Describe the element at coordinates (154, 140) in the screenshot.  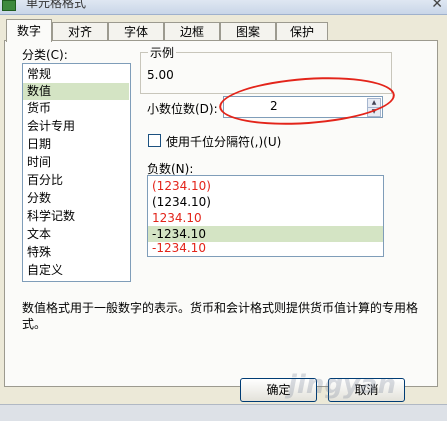
I see `thousands-separator-checkbox` at that location.